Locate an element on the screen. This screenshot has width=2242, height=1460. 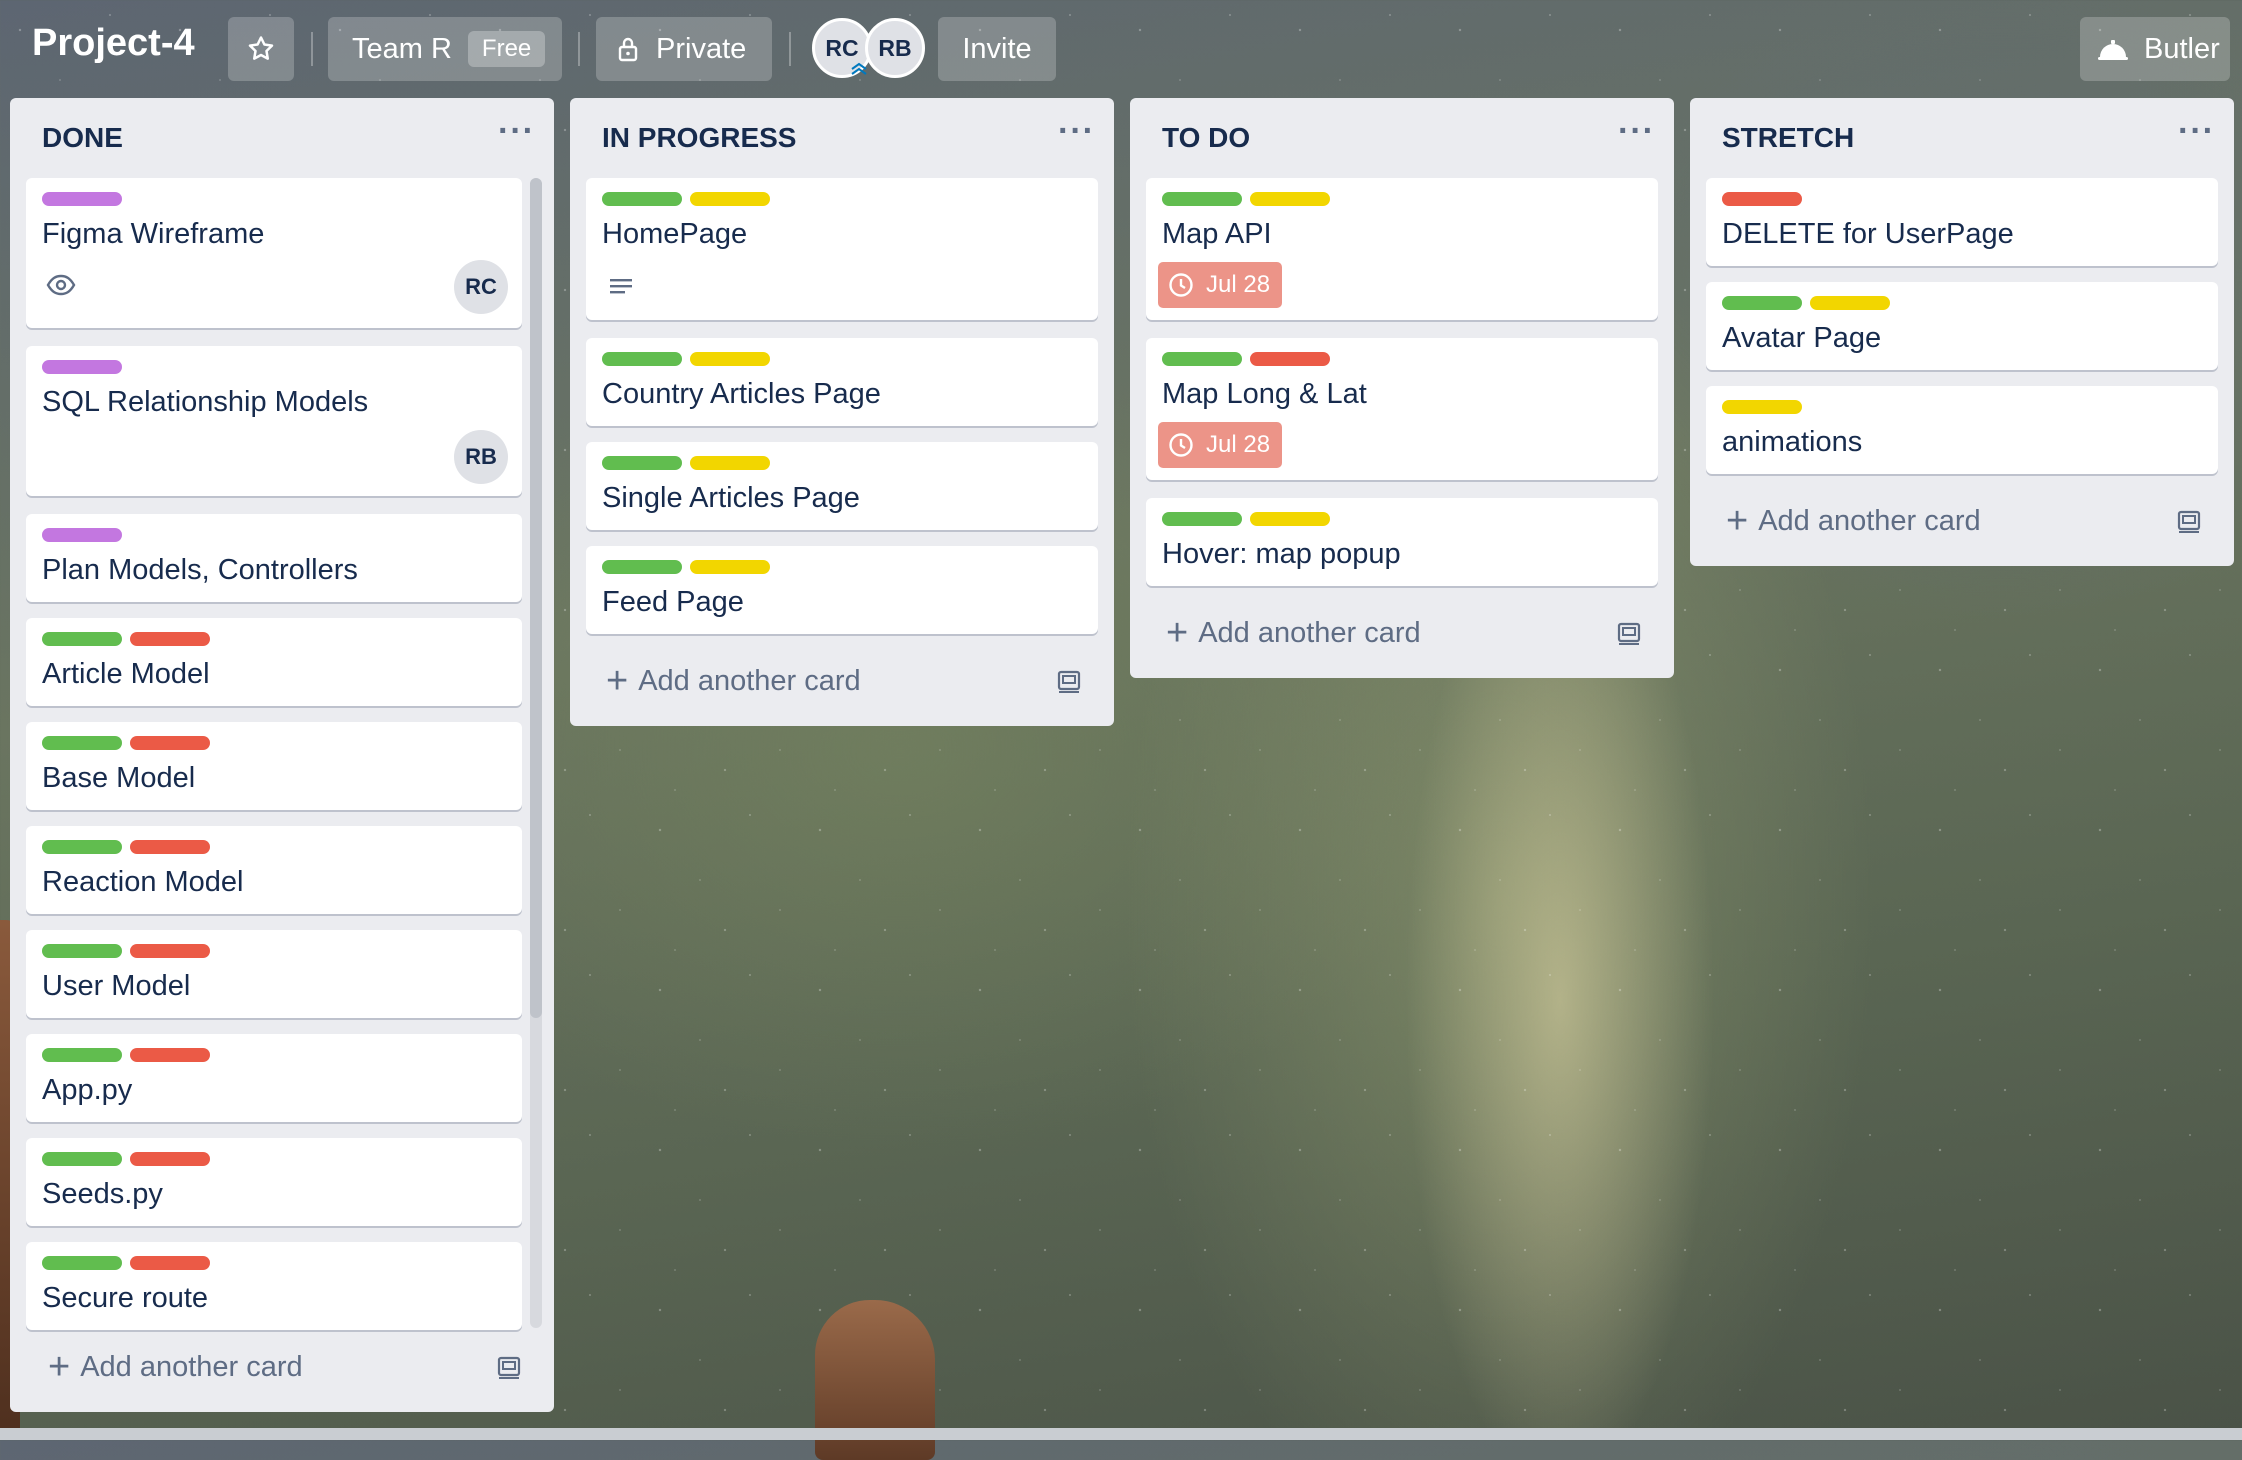
plus-icon: + is located at coordinates (1177, 633).